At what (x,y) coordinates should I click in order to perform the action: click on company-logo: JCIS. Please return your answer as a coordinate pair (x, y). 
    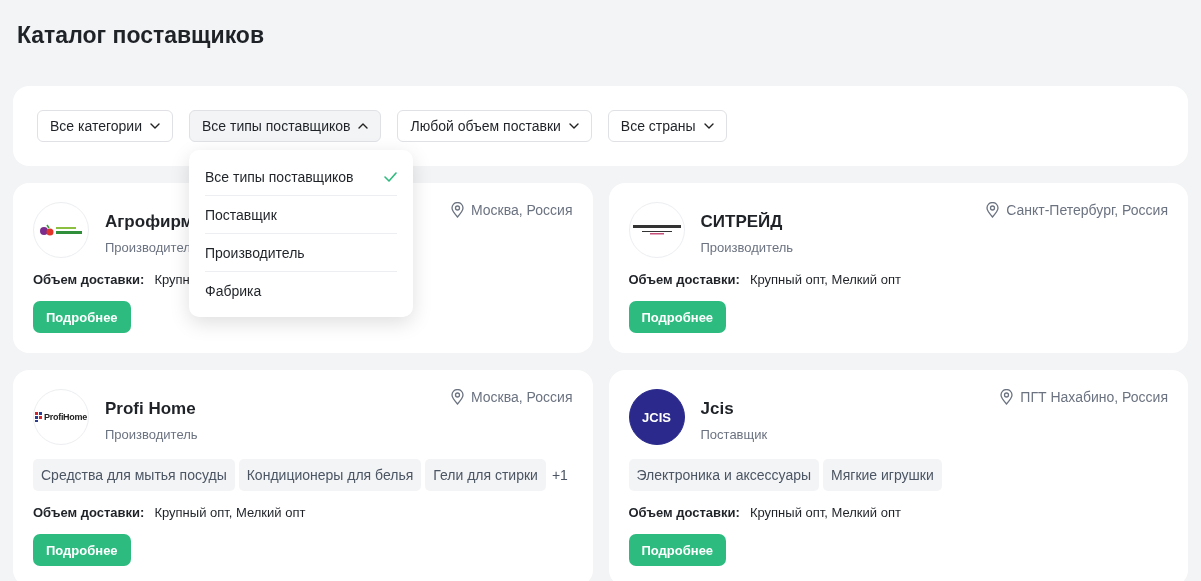
    Looking at the image, I should click on (656, 417).